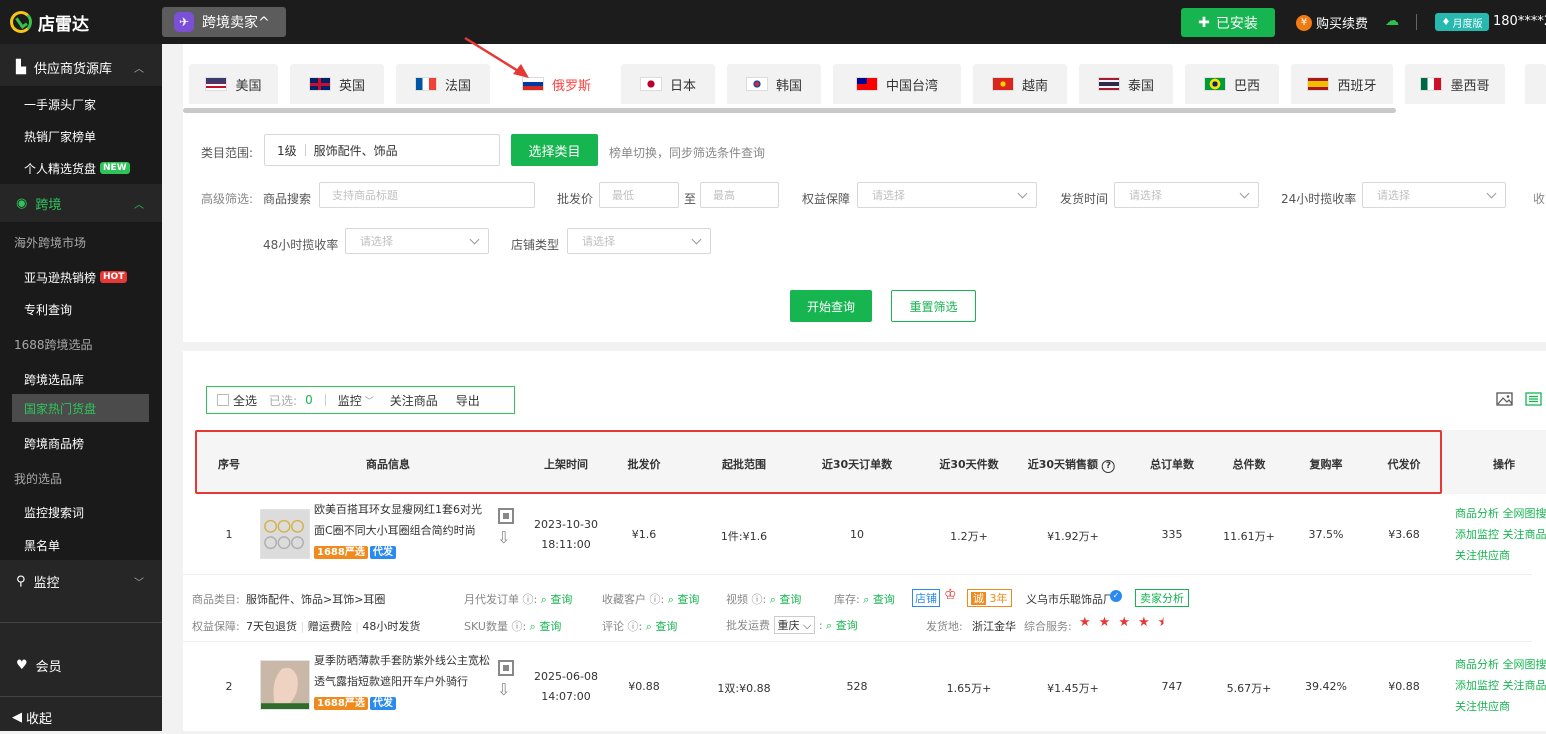  I want to click on installed-button: ✚ 已安装, so click(1228, 22).